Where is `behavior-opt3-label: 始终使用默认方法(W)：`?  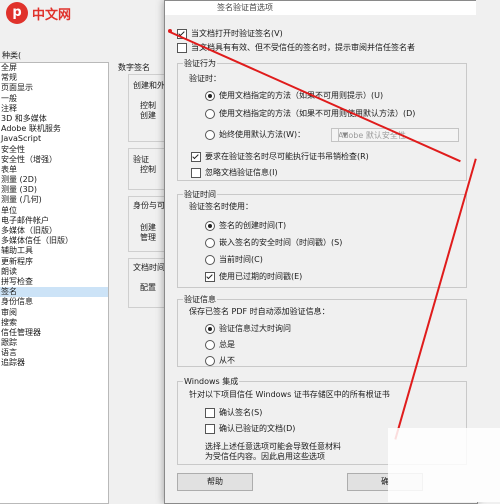
behavior-opt3-label: 始终使用默认方法(W)： is located at coordinates (262, 134).